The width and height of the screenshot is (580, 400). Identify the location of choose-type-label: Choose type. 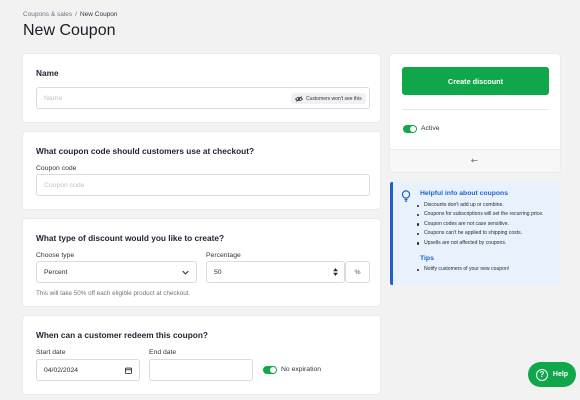
(55, 255).